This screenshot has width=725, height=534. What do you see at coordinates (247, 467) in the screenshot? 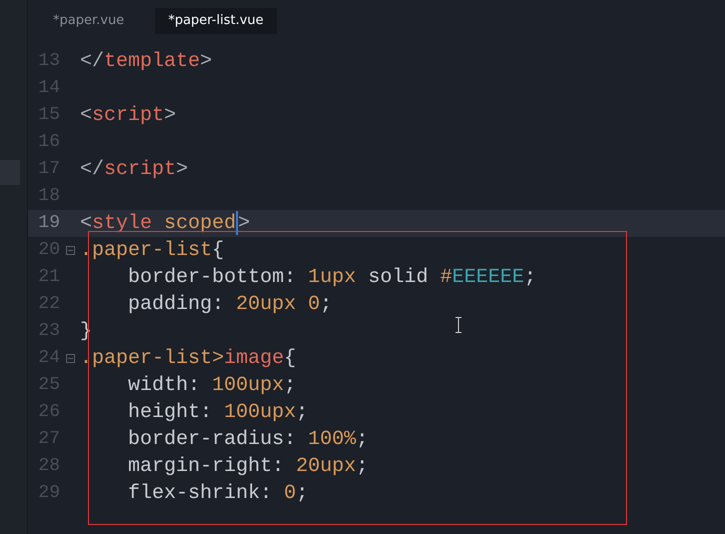
I see `code-line: margin-right: 20upx;` at bounding box center [247, 467].